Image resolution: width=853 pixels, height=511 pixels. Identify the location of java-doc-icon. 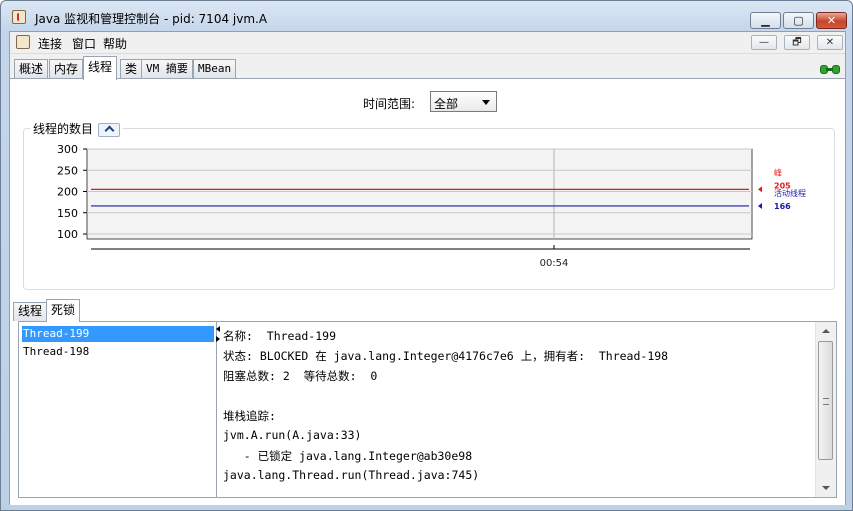
(23, 42).